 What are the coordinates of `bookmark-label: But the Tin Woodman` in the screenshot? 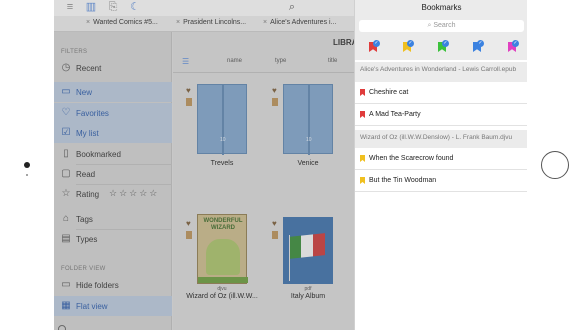 It's located at (403, 180).